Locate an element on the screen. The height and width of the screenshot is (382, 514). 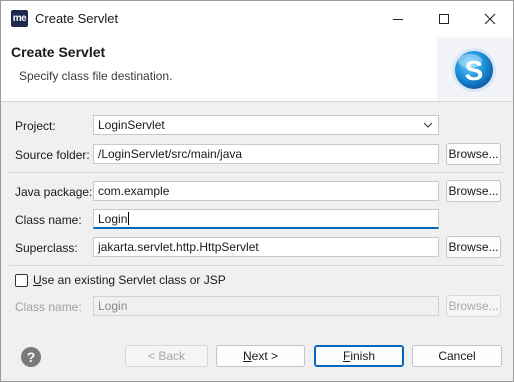
help-icon: ? is located at coordinates (31, 357).